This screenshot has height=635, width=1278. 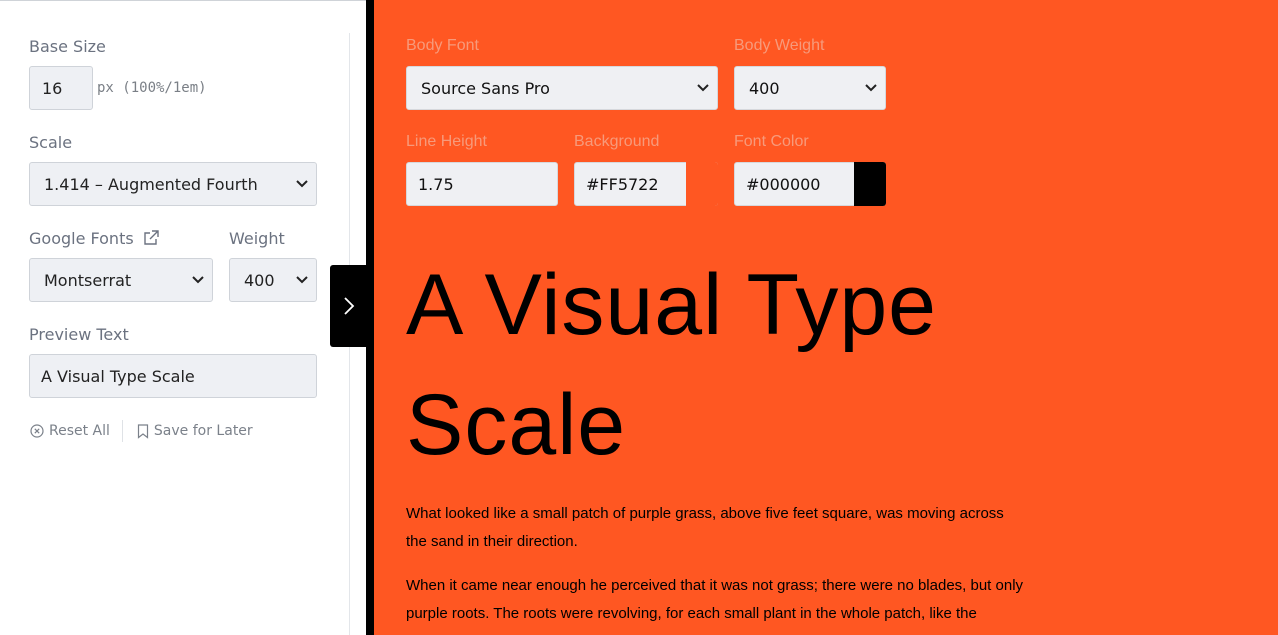 What do you see at coordinates (183, 0) in the screenshot?
I see `top-border` at bounding box center [183, 0].